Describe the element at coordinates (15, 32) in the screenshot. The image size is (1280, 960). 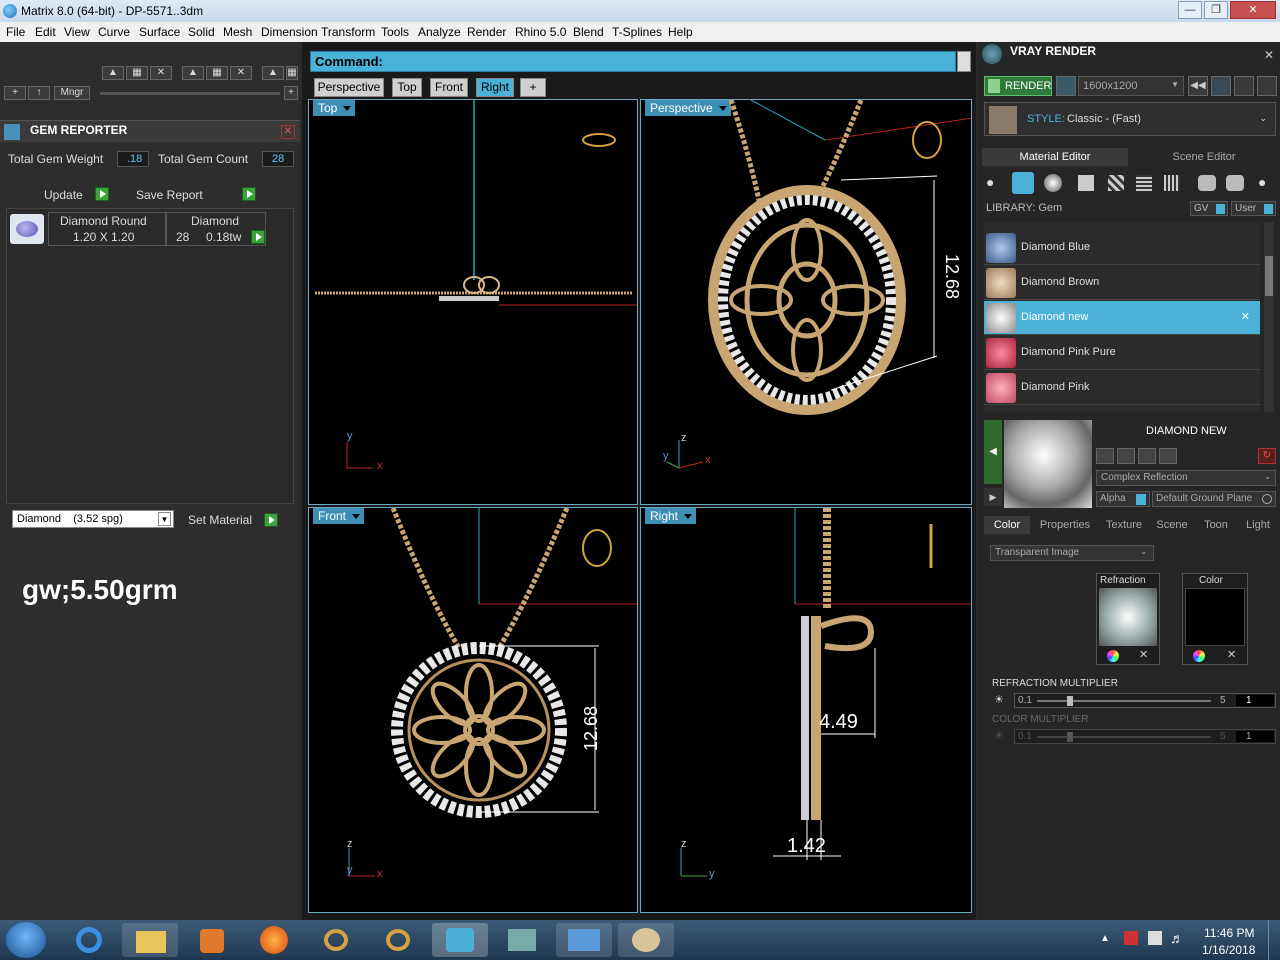
I see `menu-file: File` at that location.